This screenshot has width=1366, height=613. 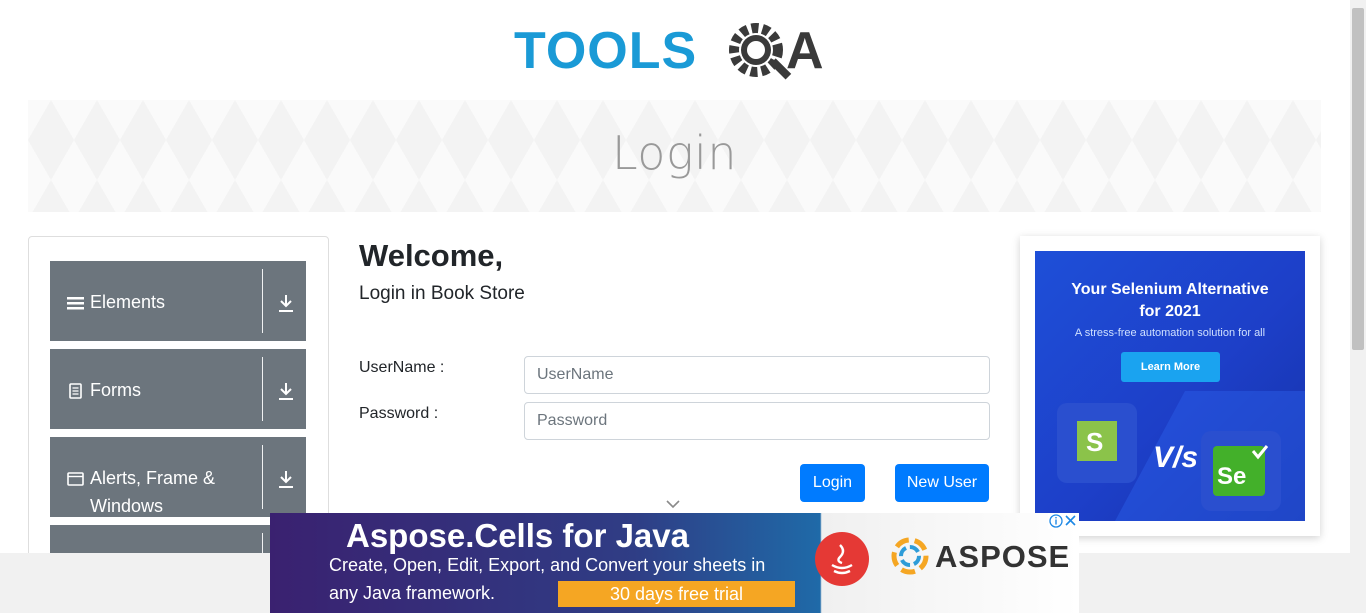 What do you see at coordinates (178, 301) in the screenshot?
I see `sidebar-group-elements: Elements` at bounding box center [178, 301].